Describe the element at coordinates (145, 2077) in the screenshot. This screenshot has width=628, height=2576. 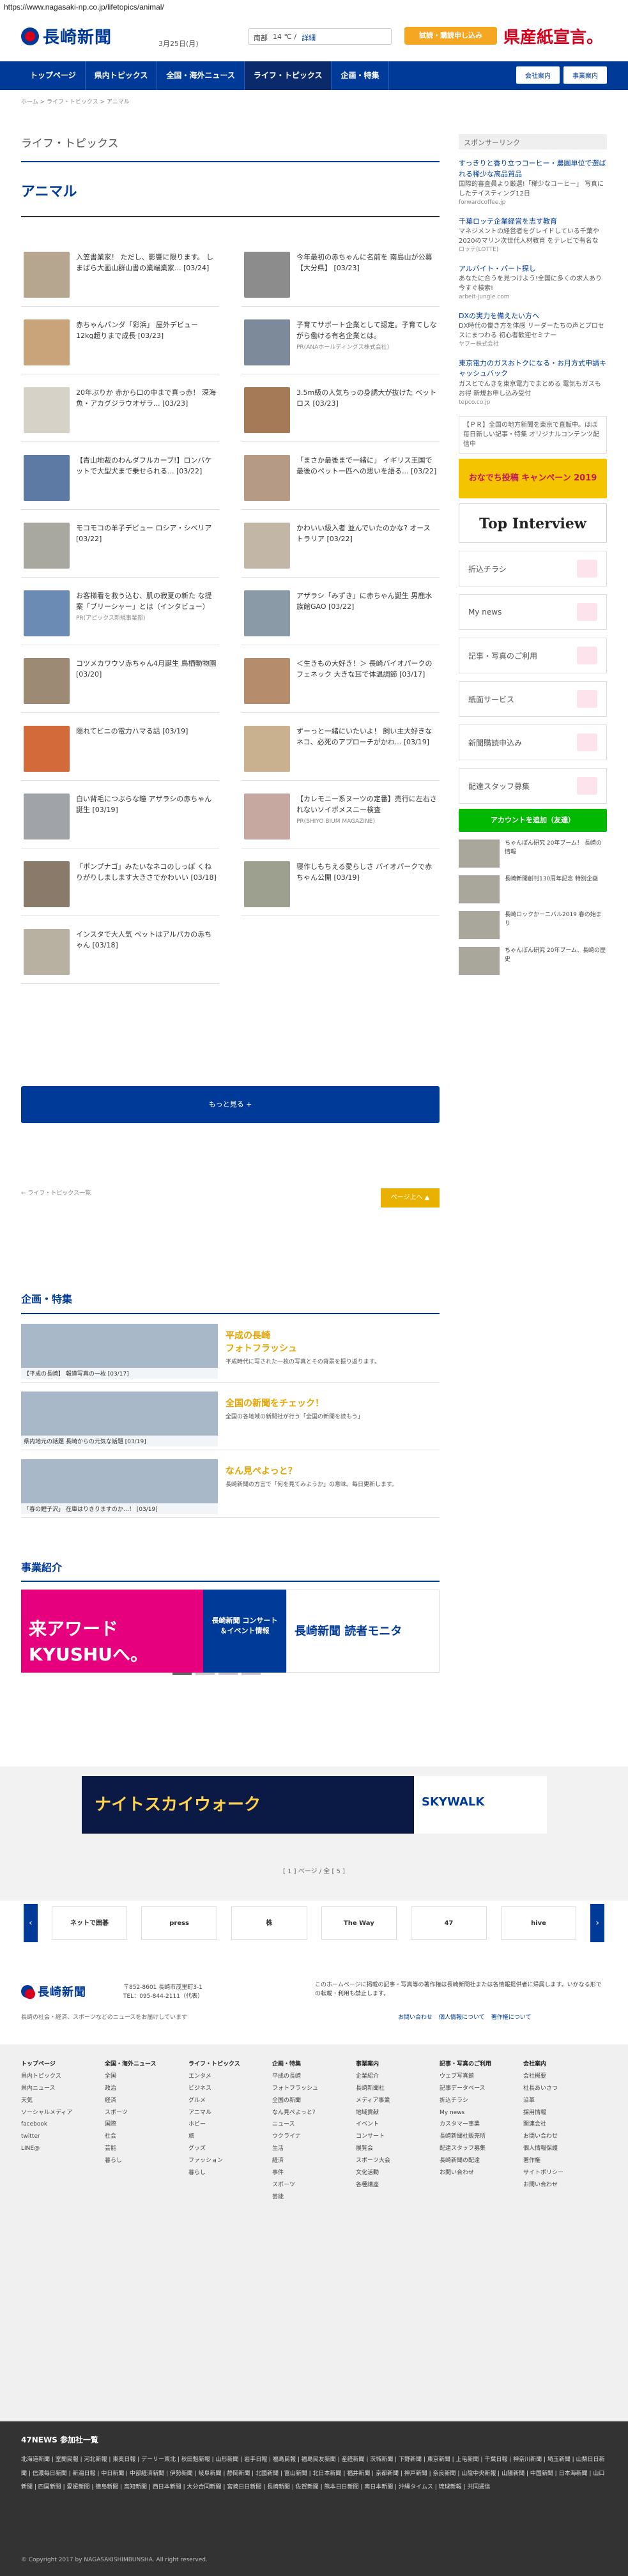
I see `footer-column-link: 全国` at that location.